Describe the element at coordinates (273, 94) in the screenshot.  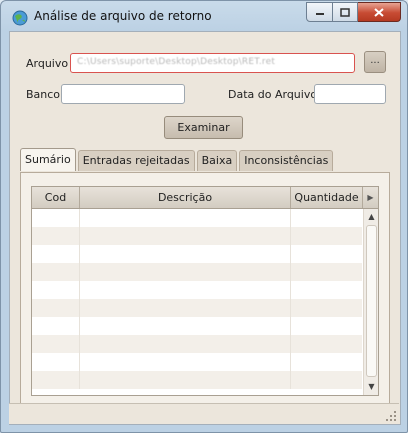
I see `data-arquivo-label: Data do Arquivo` at that location.